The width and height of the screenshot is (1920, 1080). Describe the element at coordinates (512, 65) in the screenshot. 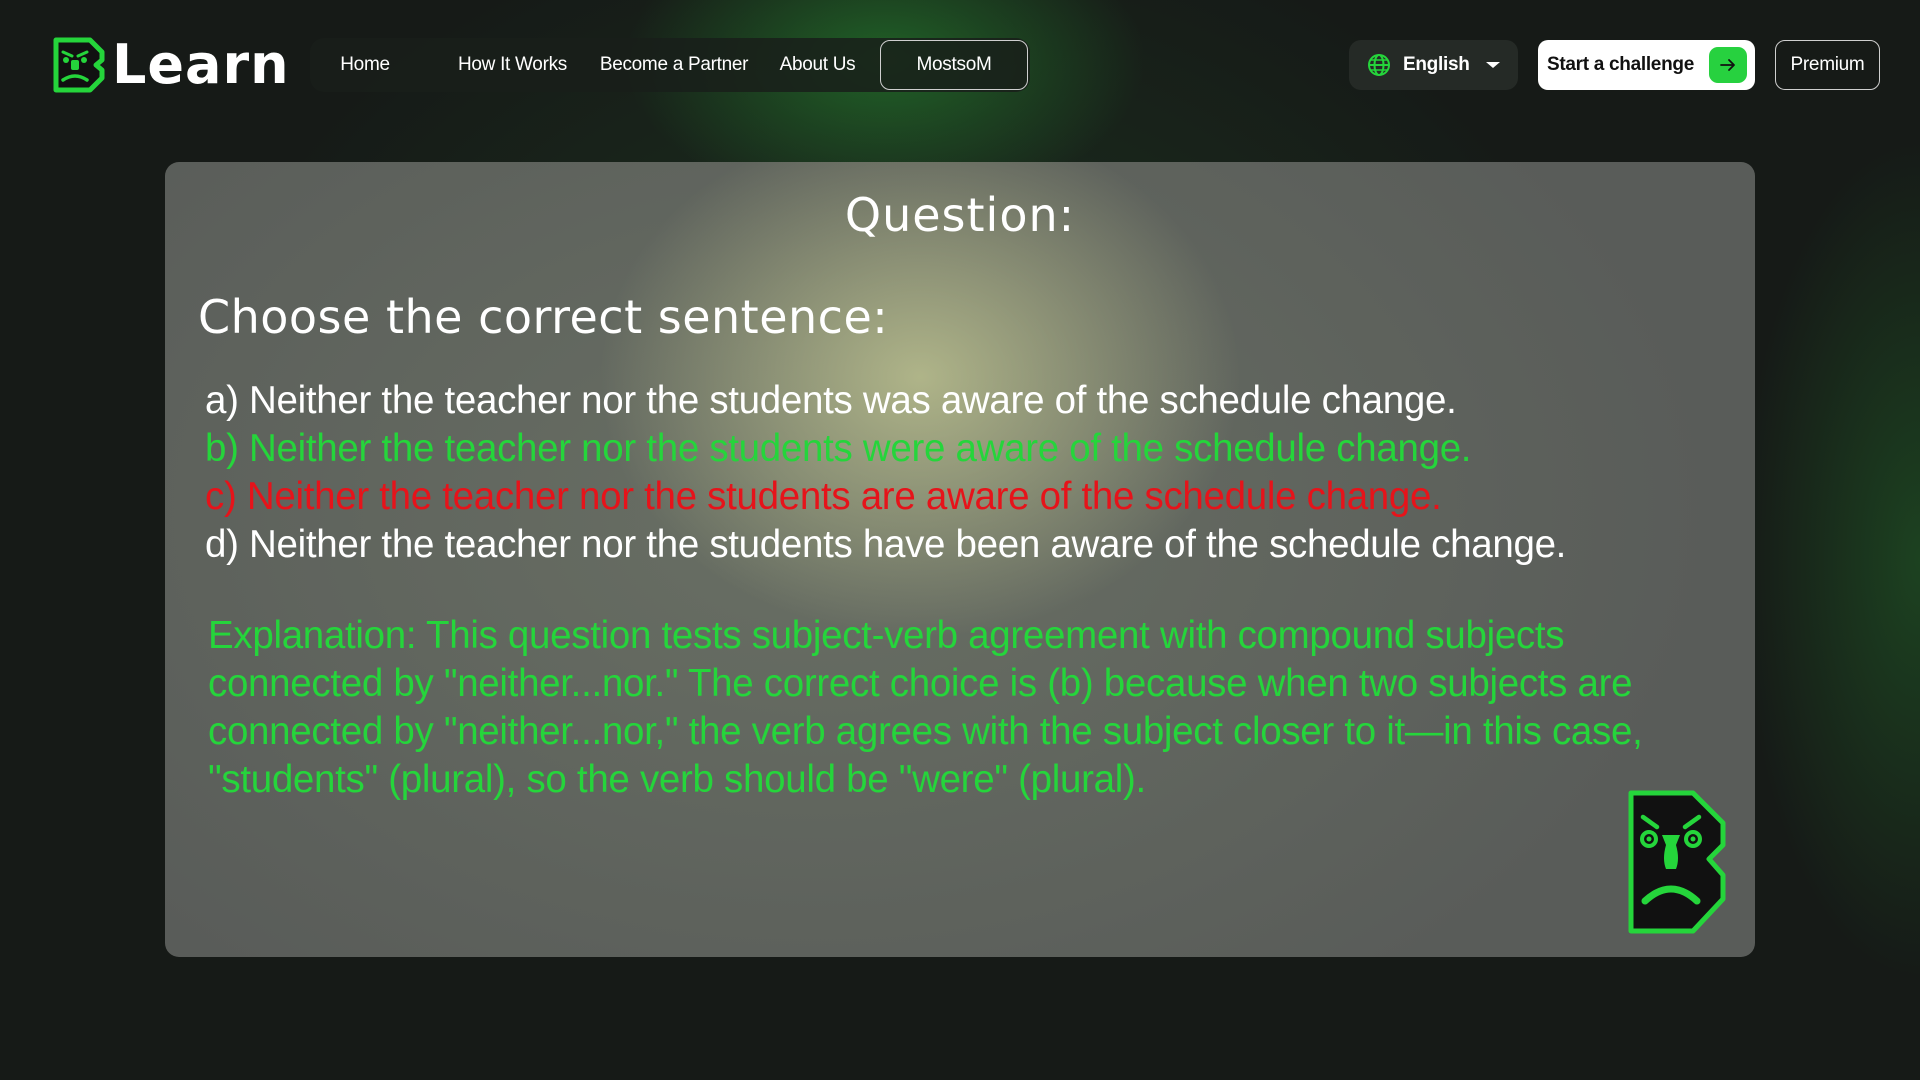

I see `nav-how-it-works: How It Works` at that location.